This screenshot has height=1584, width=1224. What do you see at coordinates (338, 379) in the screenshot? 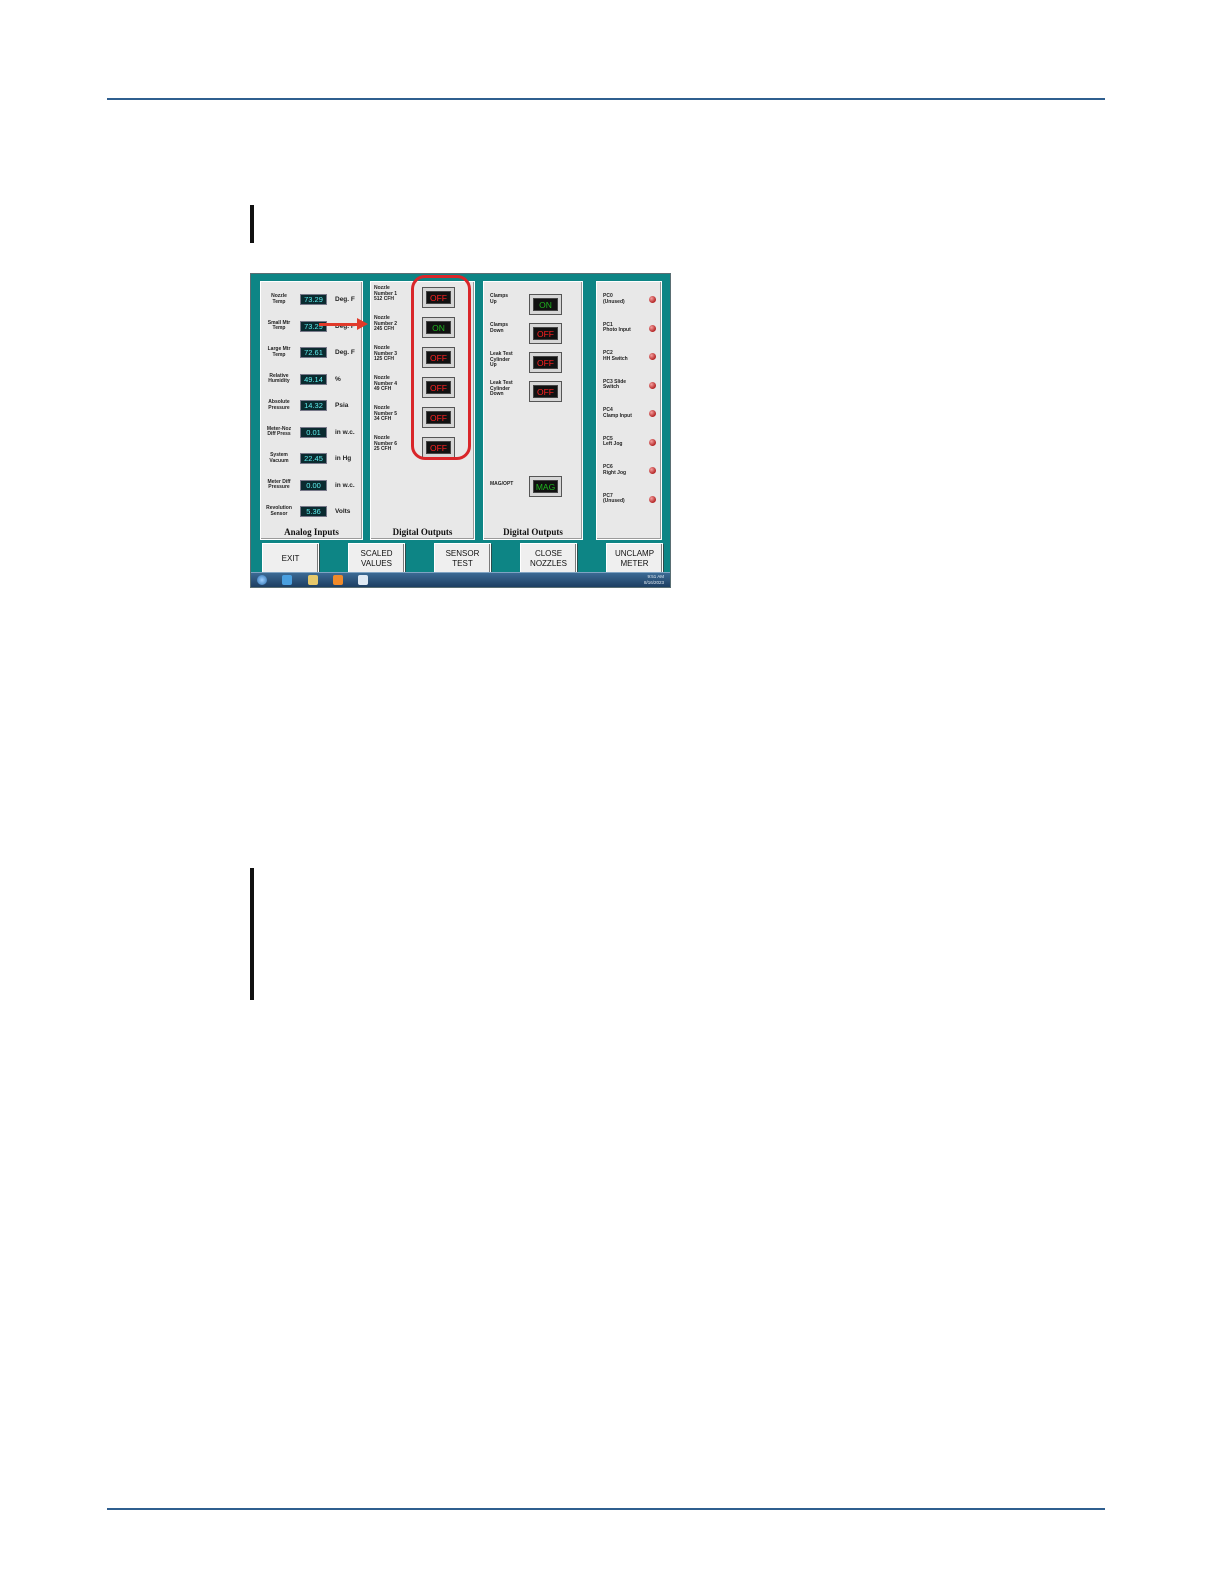
I see `analog-unit: %` at bounding box center [338, 379].